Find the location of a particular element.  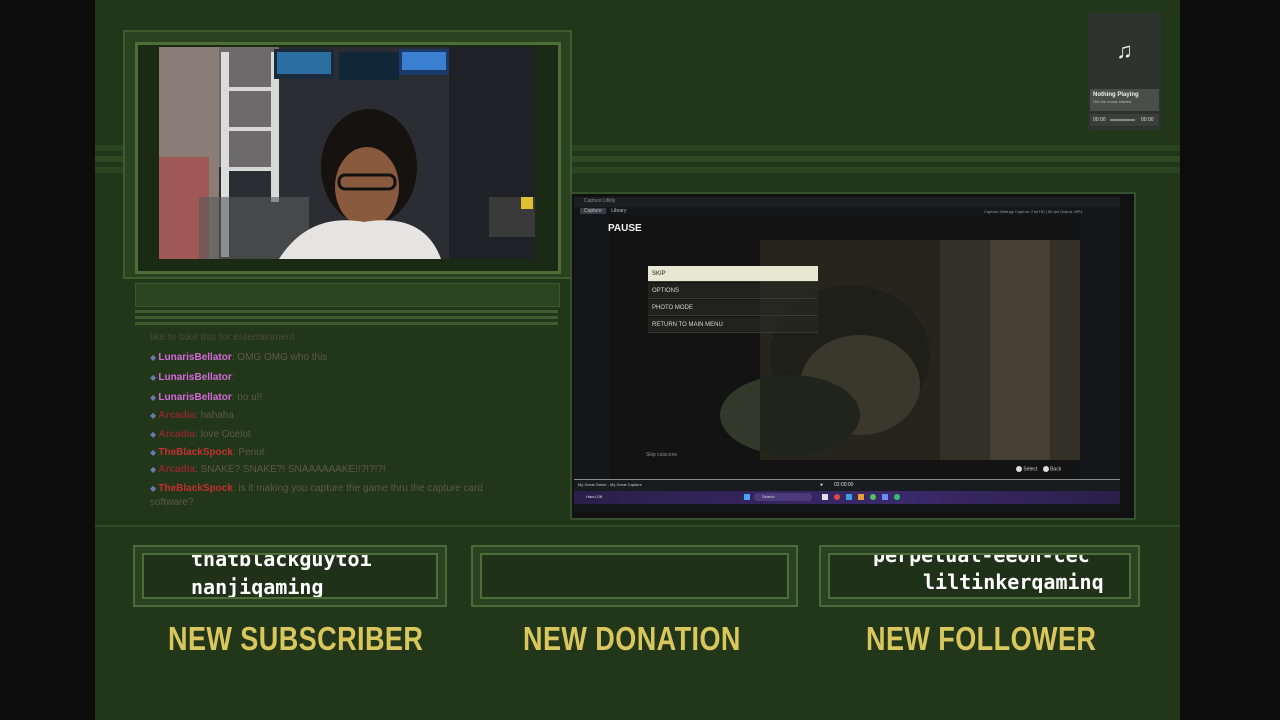

follower-ticker: perpetual-eeon-cec liltinkerqaminq is located at coordinates (979, 576).